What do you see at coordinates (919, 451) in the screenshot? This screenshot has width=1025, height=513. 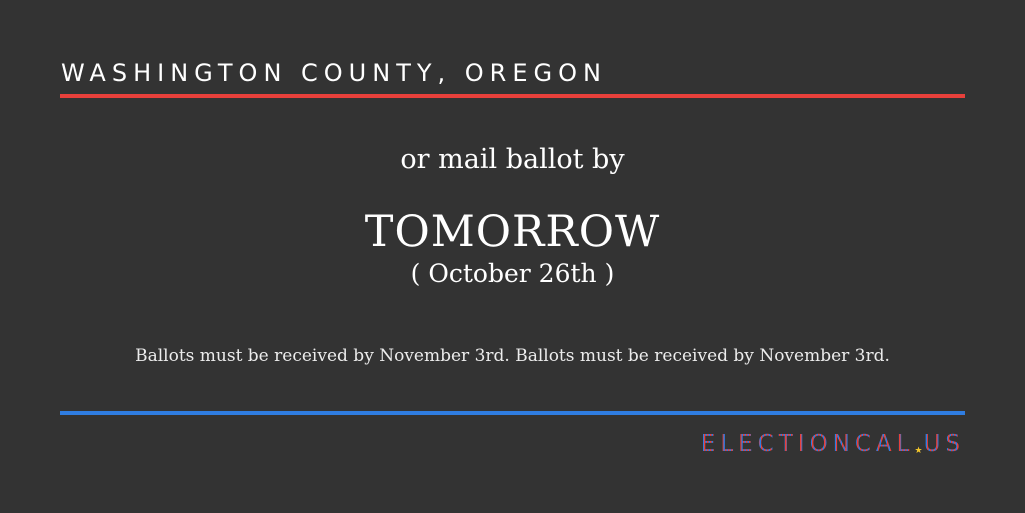 I see `star-icon: ★` at bounding box center [919, 451].